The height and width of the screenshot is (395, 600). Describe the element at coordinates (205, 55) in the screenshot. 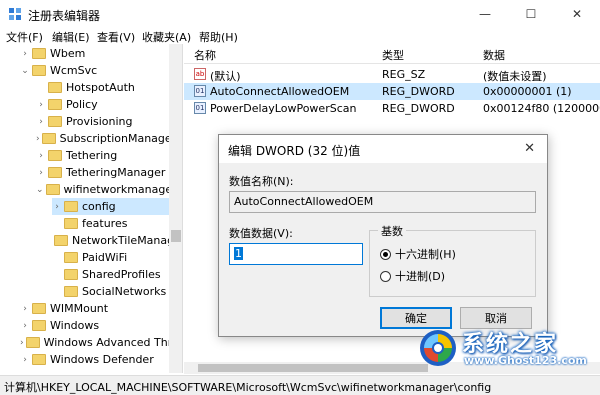

I see `column-header-name: 名称` at that location.